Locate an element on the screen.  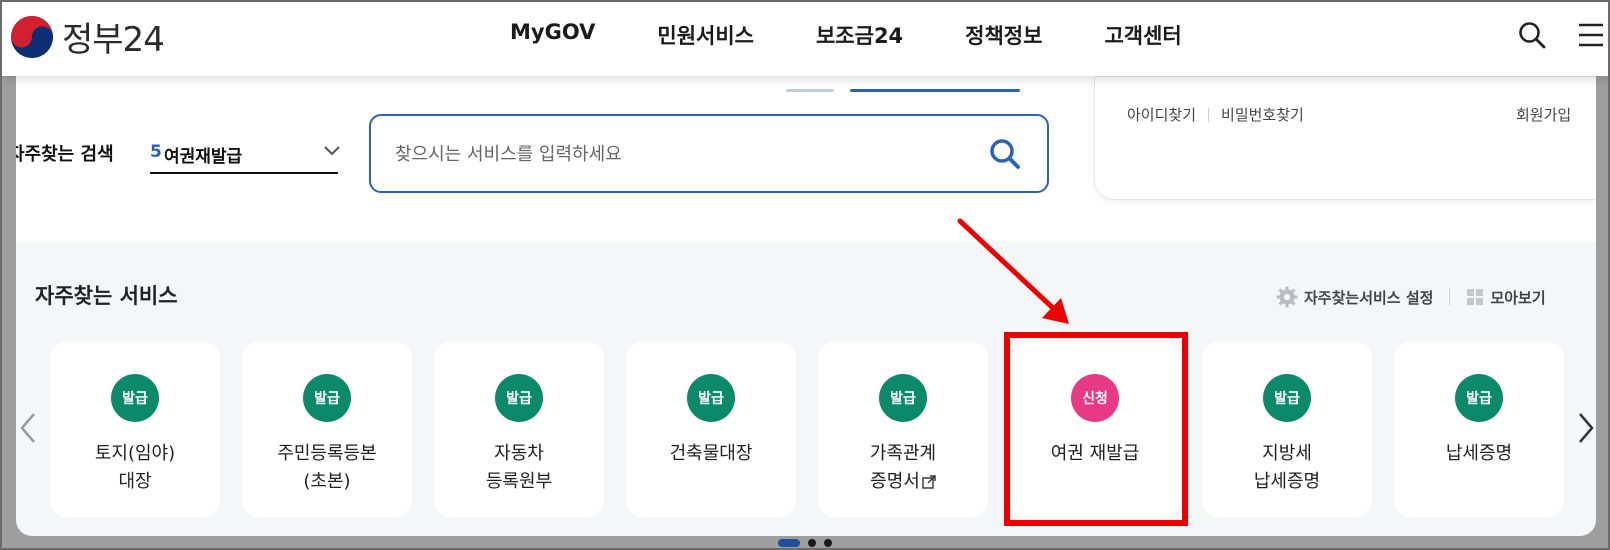
external-link-icon is located at coordinates (929, 482).